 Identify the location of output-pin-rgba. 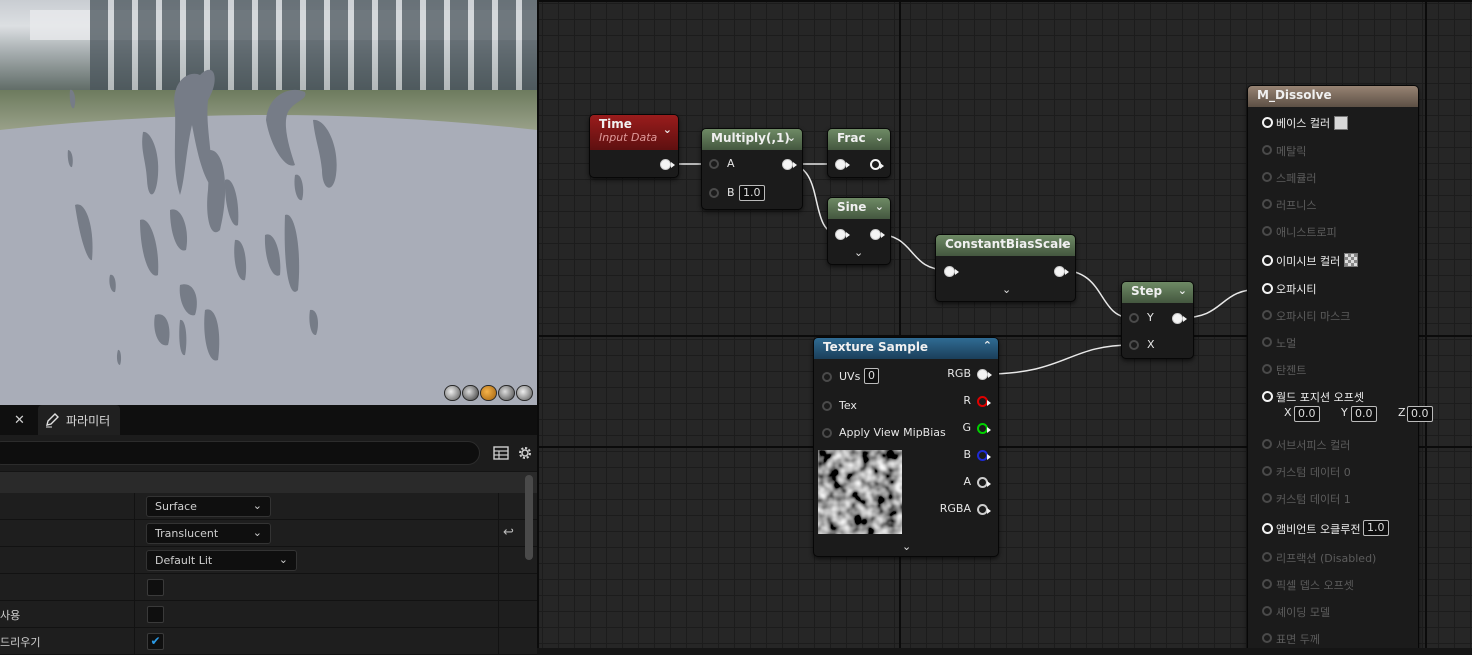
(984, 509).